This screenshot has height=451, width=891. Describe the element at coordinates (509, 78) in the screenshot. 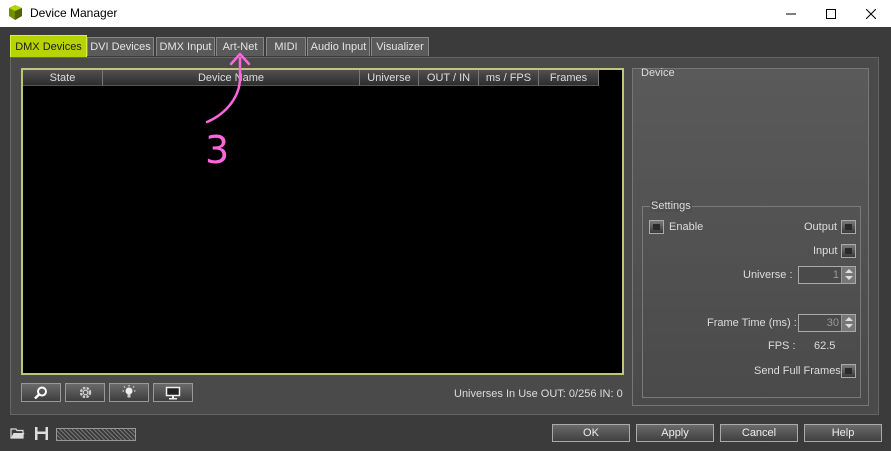

I see `column-ms-fps: ms / FPS` at that location.